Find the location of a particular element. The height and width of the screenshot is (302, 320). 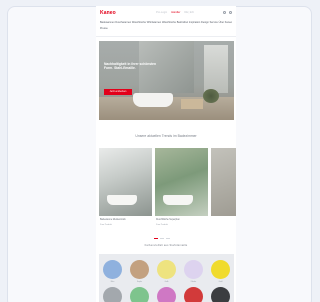

nav-item-about: Über Kaneo is located at coordinates (225, 22).